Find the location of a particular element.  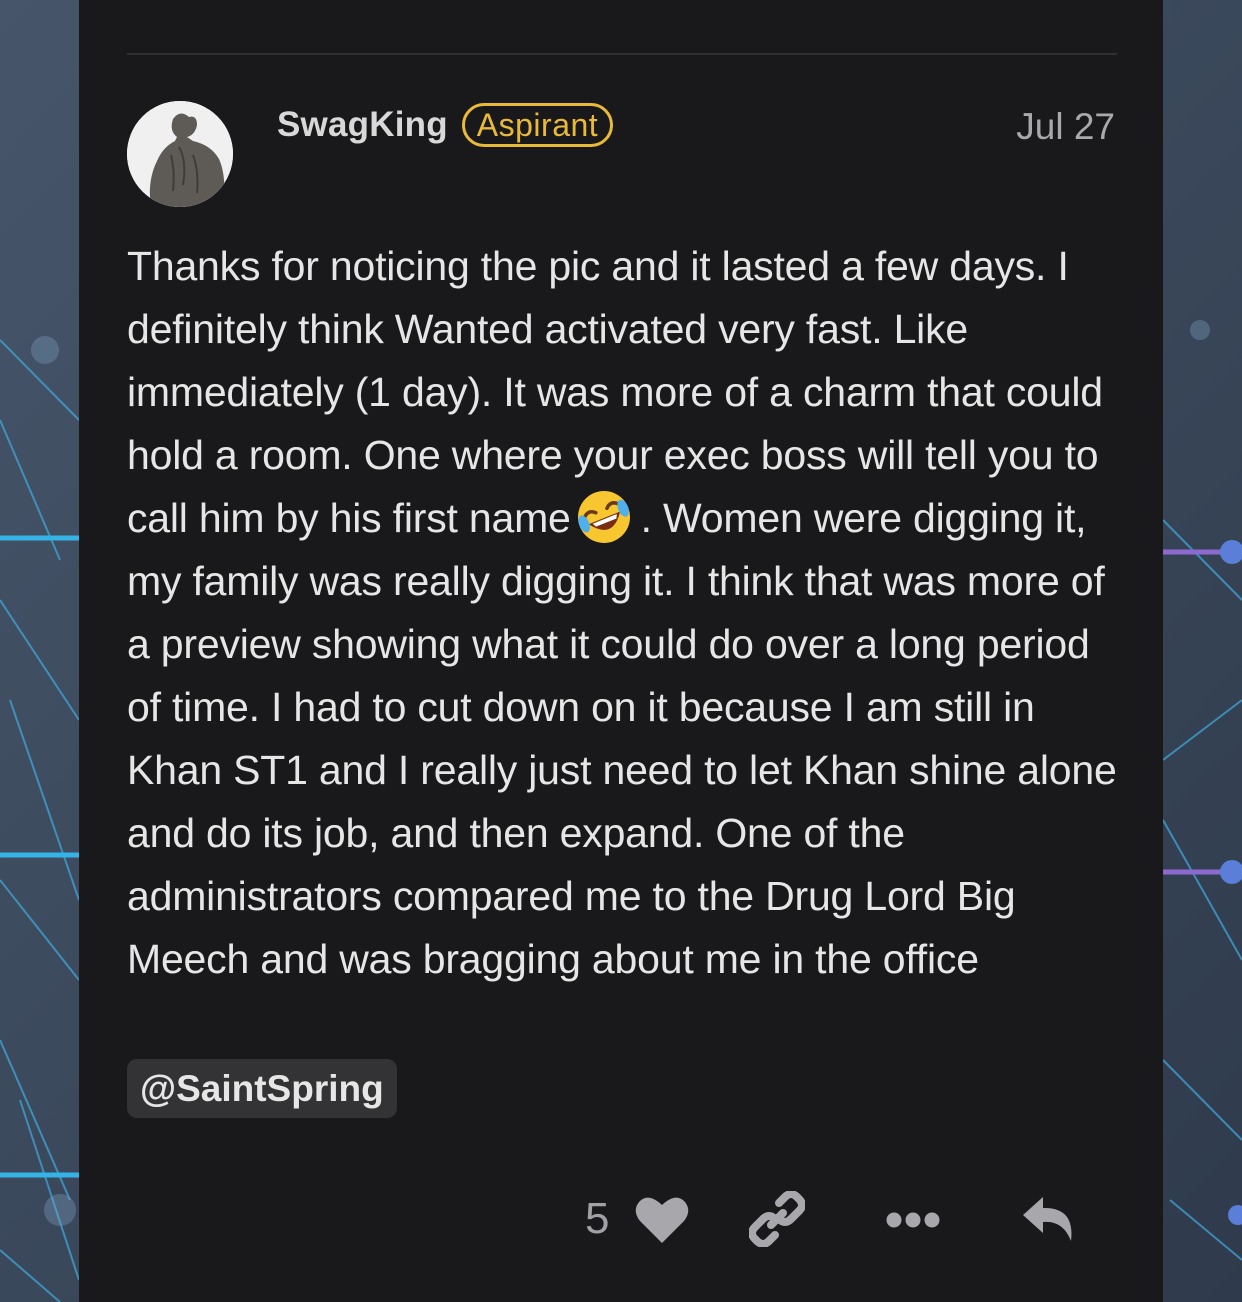

author-row: SwagKing Aspirant is located at coordinates (445, 125).